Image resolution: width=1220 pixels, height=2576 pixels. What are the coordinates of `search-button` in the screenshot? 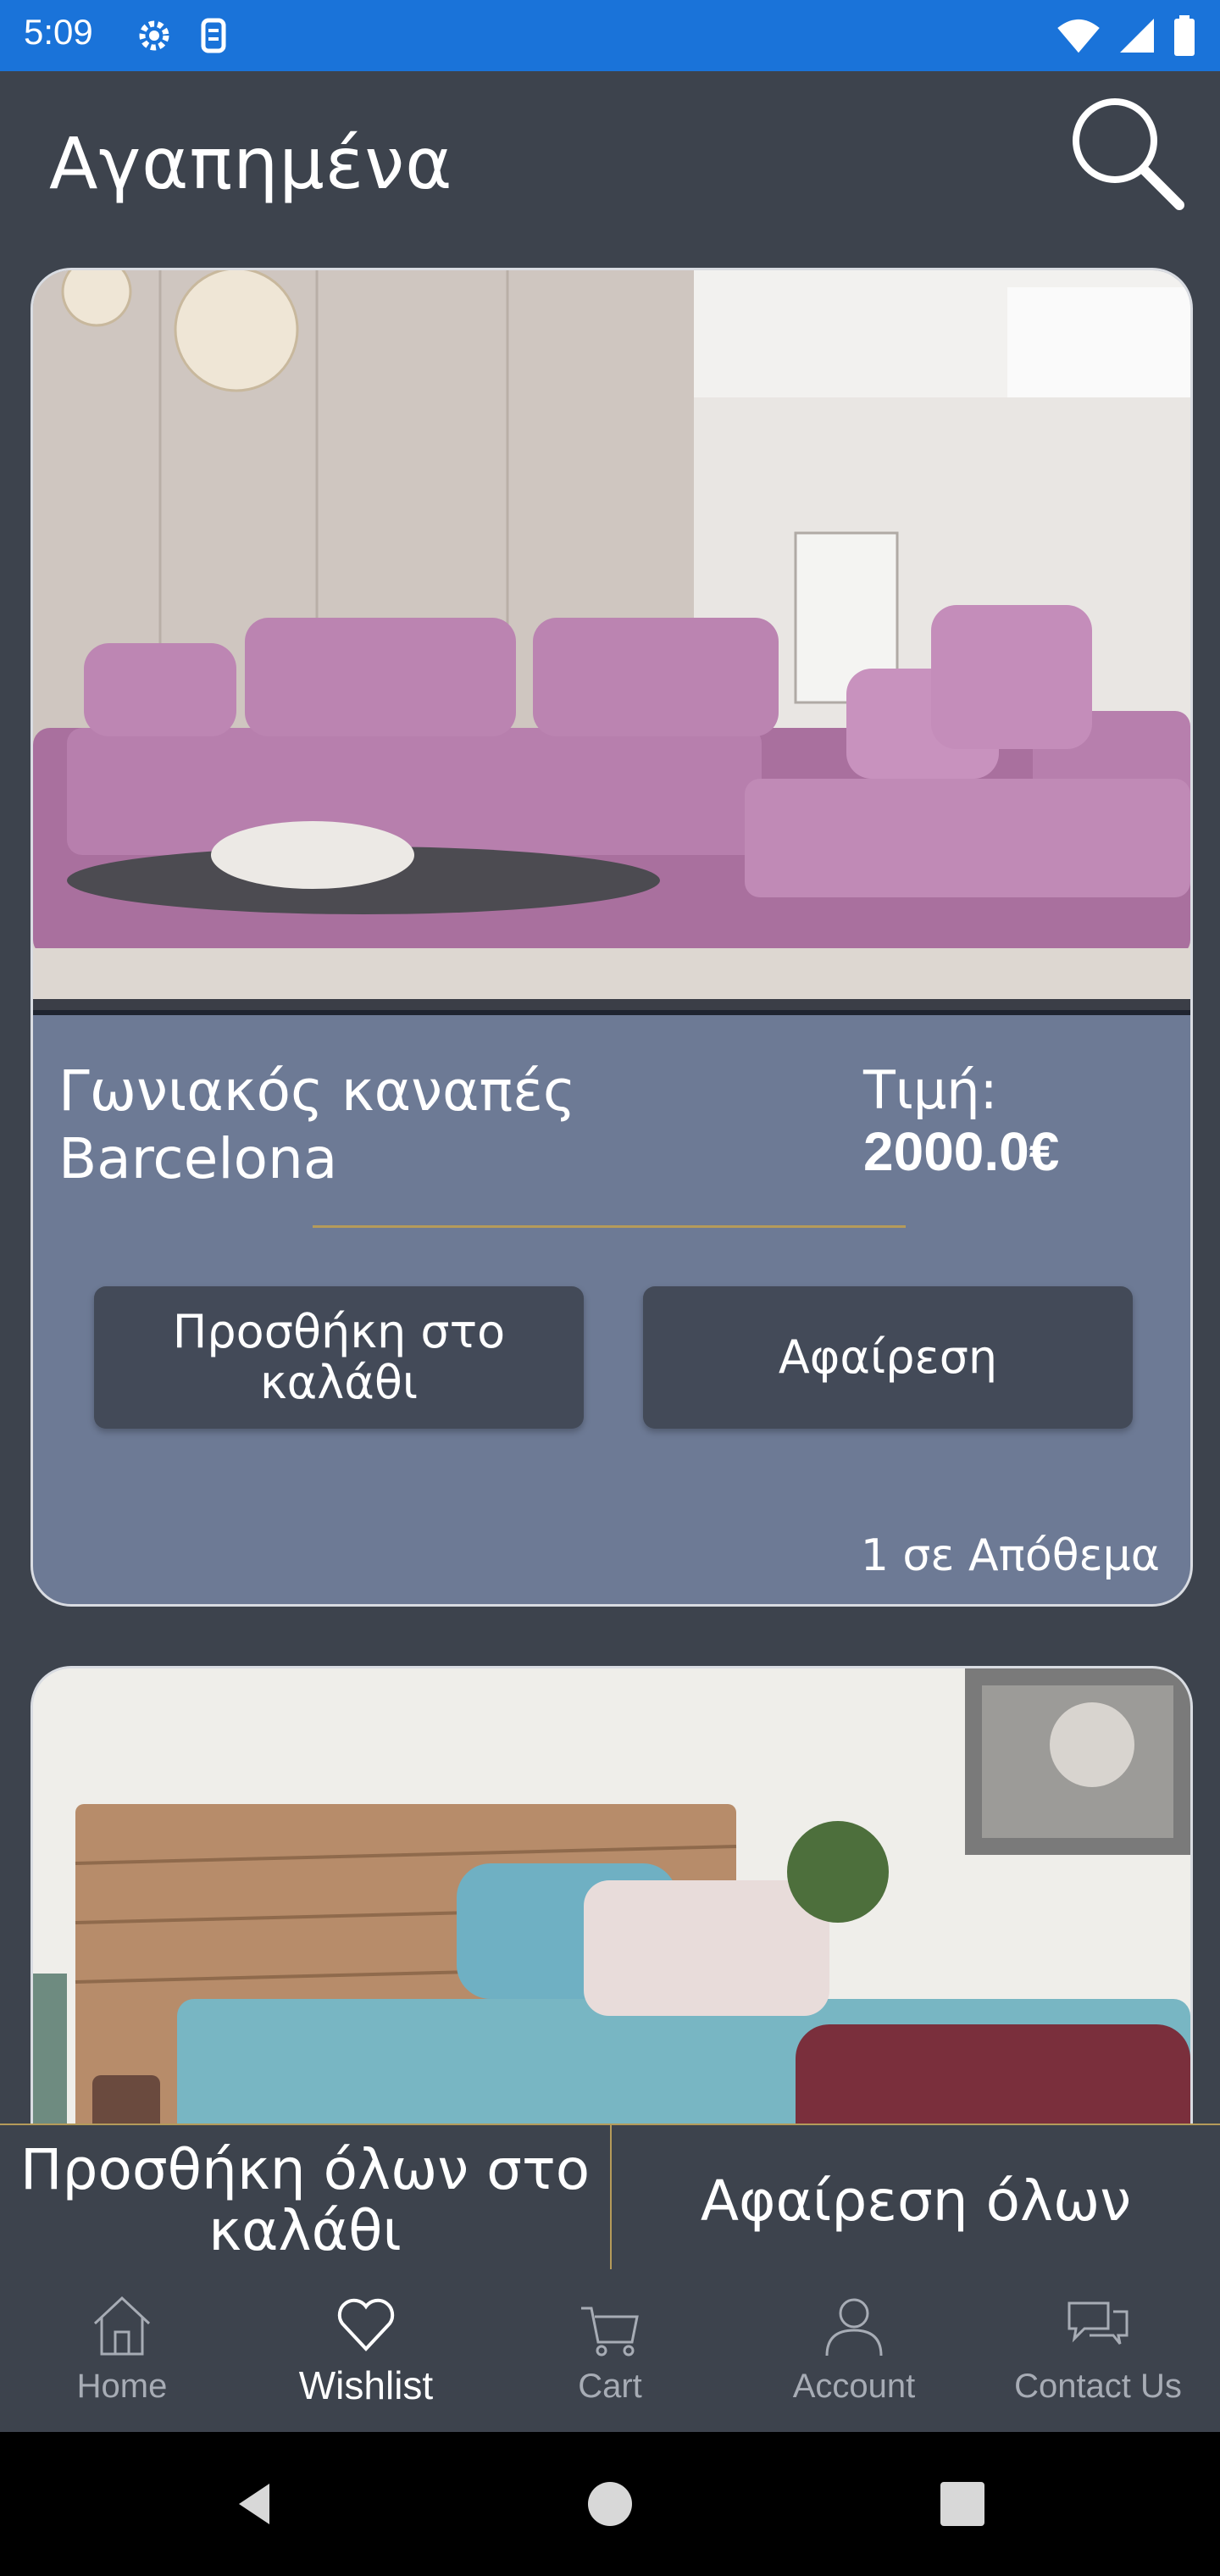 It's located at (1126, 151).